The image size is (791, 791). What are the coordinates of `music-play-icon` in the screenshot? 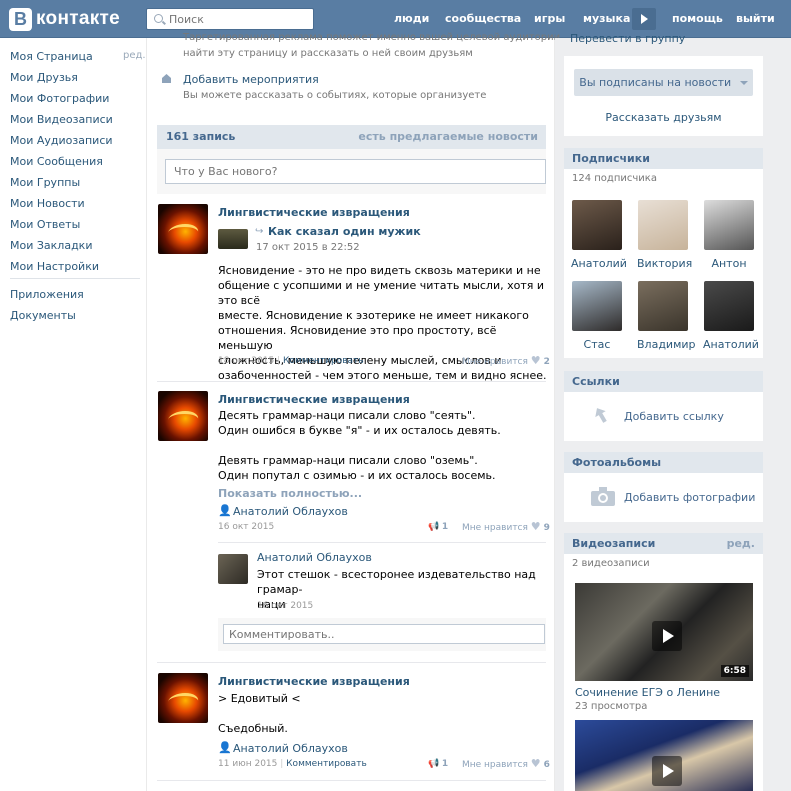 It's located at (644, 19).